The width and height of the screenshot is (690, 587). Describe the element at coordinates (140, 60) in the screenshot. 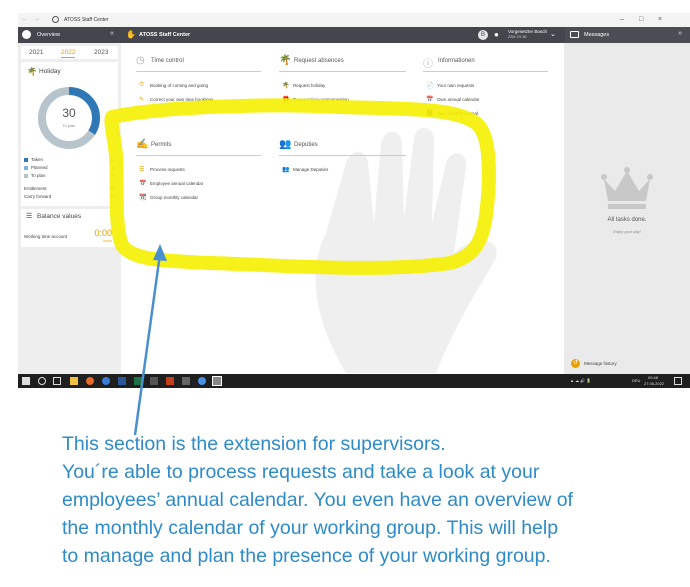

I see `clock-icon: ◷` at that location.